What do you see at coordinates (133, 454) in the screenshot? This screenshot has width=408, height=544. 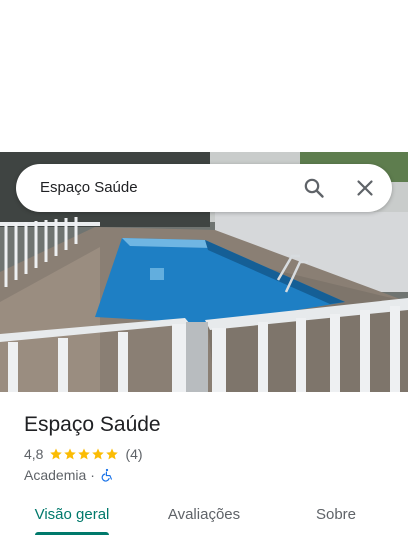 I see `review-count: (4)` at bounding box center [133, 454].